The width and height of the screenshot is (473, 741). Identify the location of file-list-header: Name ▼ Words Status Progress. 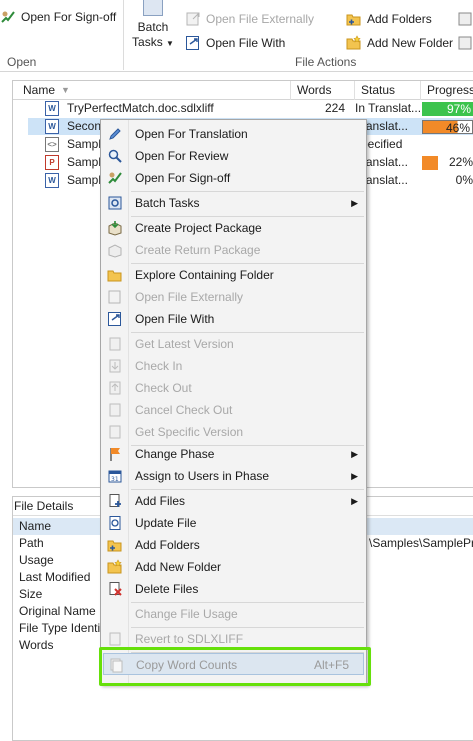
(243, 90).